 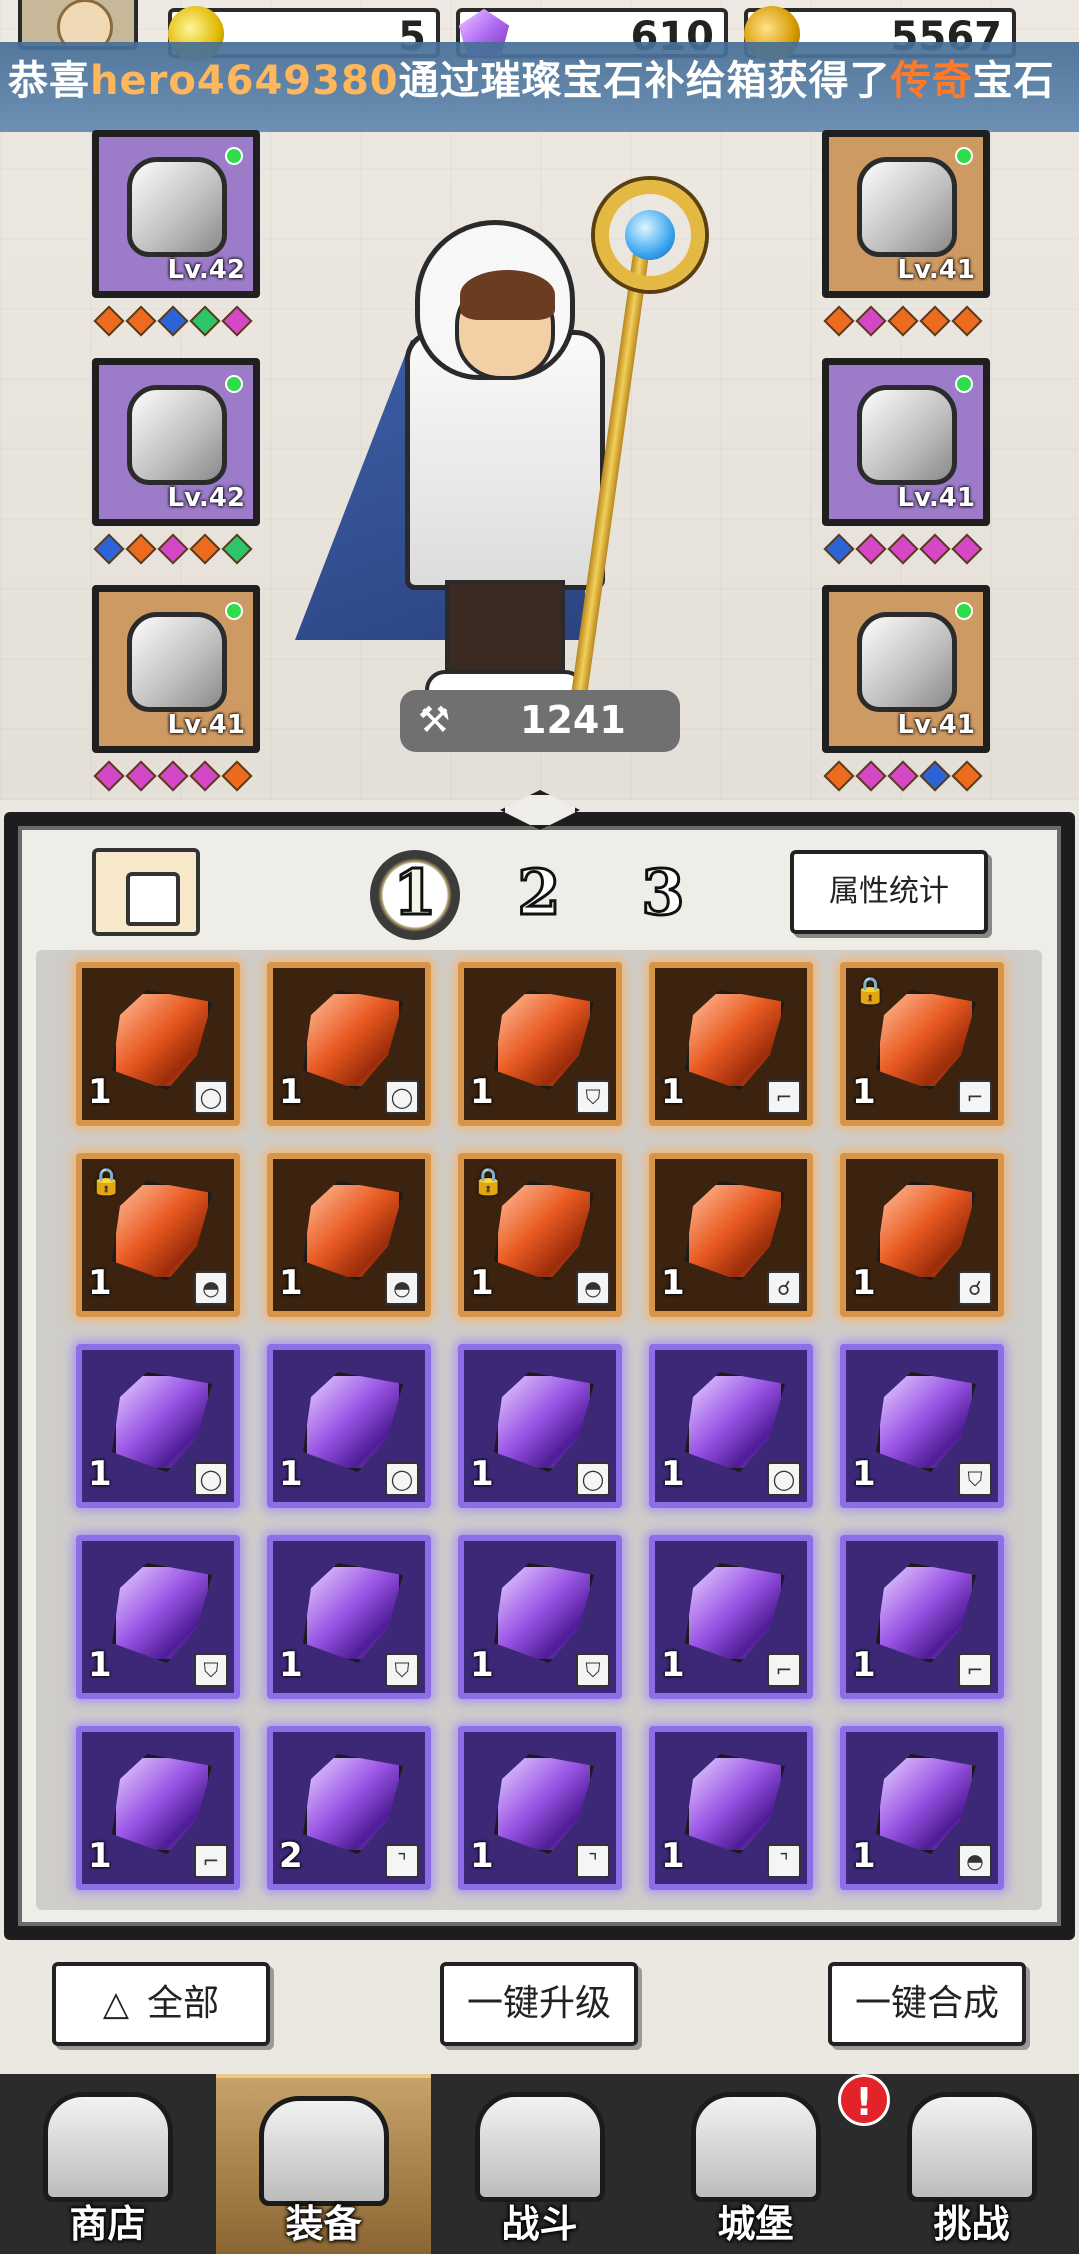 What do you see at coordinates (206, 725) in the screenshot?
I see `equip-level: Lv.41` at bounding box center [206, 725].